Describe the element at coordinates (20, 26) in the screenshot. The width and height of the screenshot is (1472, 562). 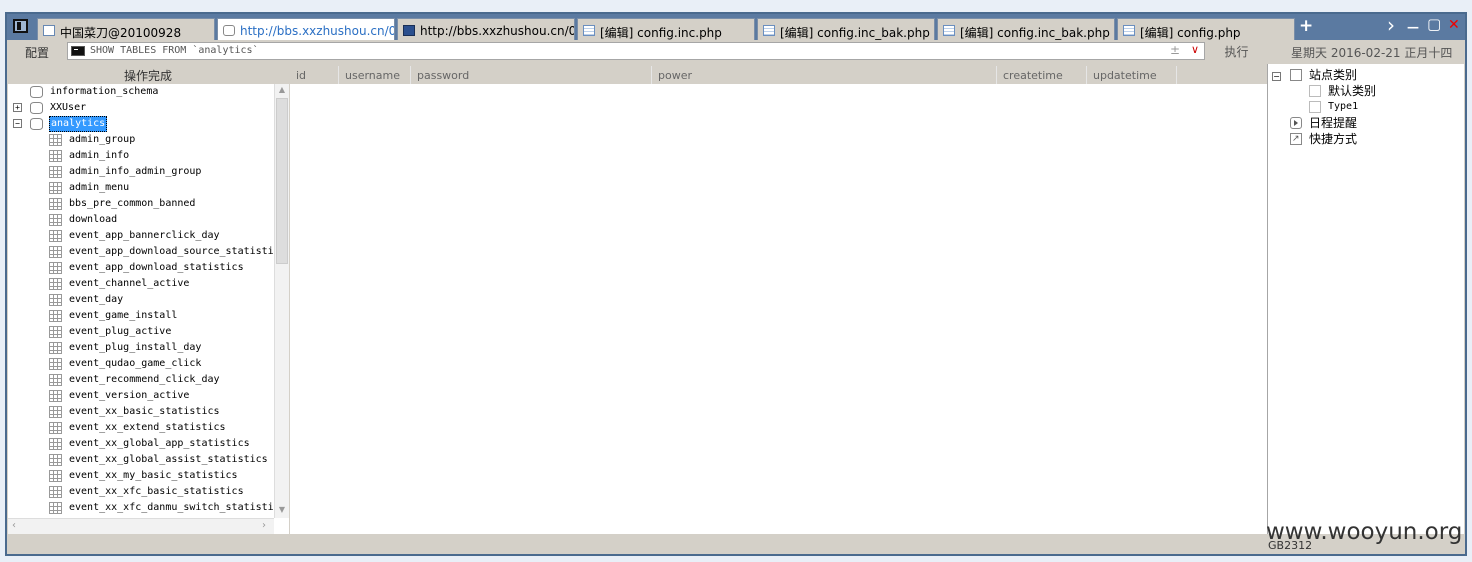
I see `sidebar-toggle-icon` at that location.